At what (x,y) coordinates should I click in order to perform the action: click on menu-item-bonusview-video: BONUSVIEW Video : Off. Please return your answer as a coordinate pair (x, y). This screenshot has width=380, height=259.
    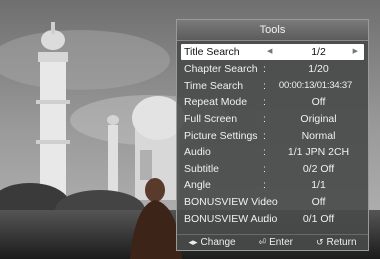
    Looking at the image, I should click on (272, 202).